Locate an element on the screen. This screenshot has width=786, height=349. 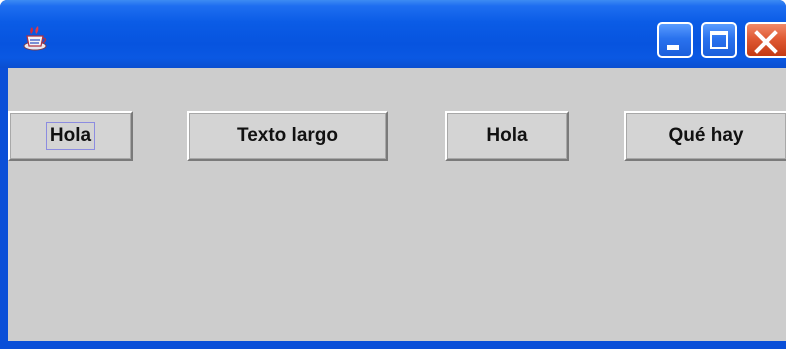
minimize-icon is located at coordinates (673, 47).